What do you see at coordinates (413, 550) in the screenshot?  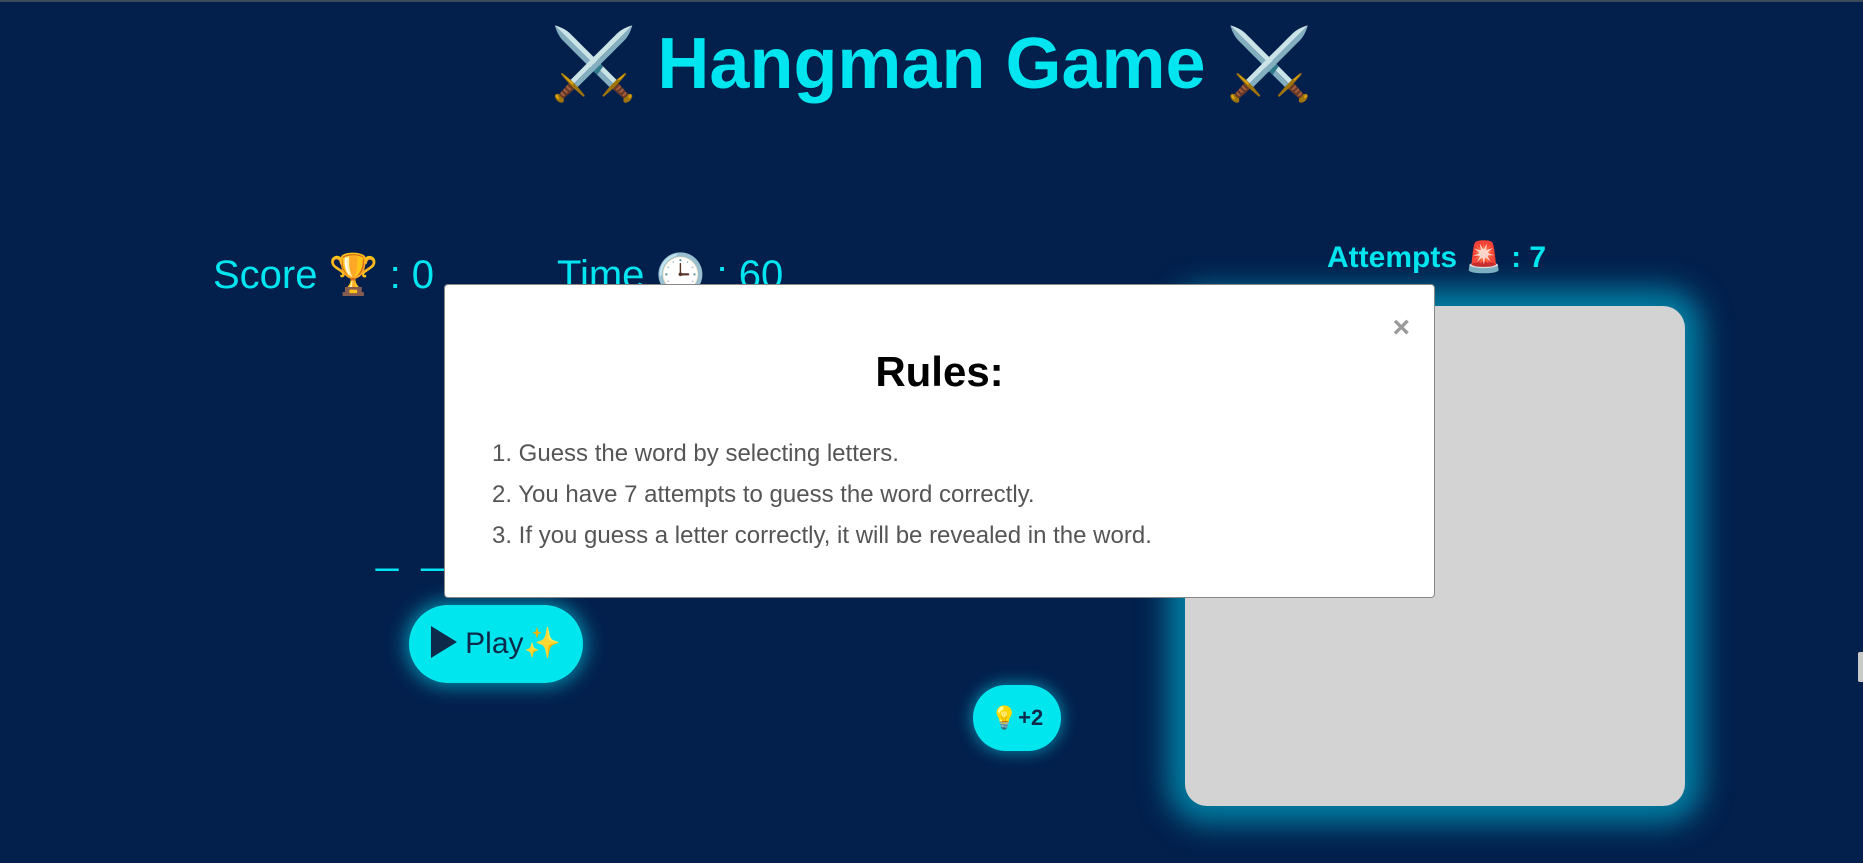 I see `word-placeholder: _ _` at bounding box center [413, 550].